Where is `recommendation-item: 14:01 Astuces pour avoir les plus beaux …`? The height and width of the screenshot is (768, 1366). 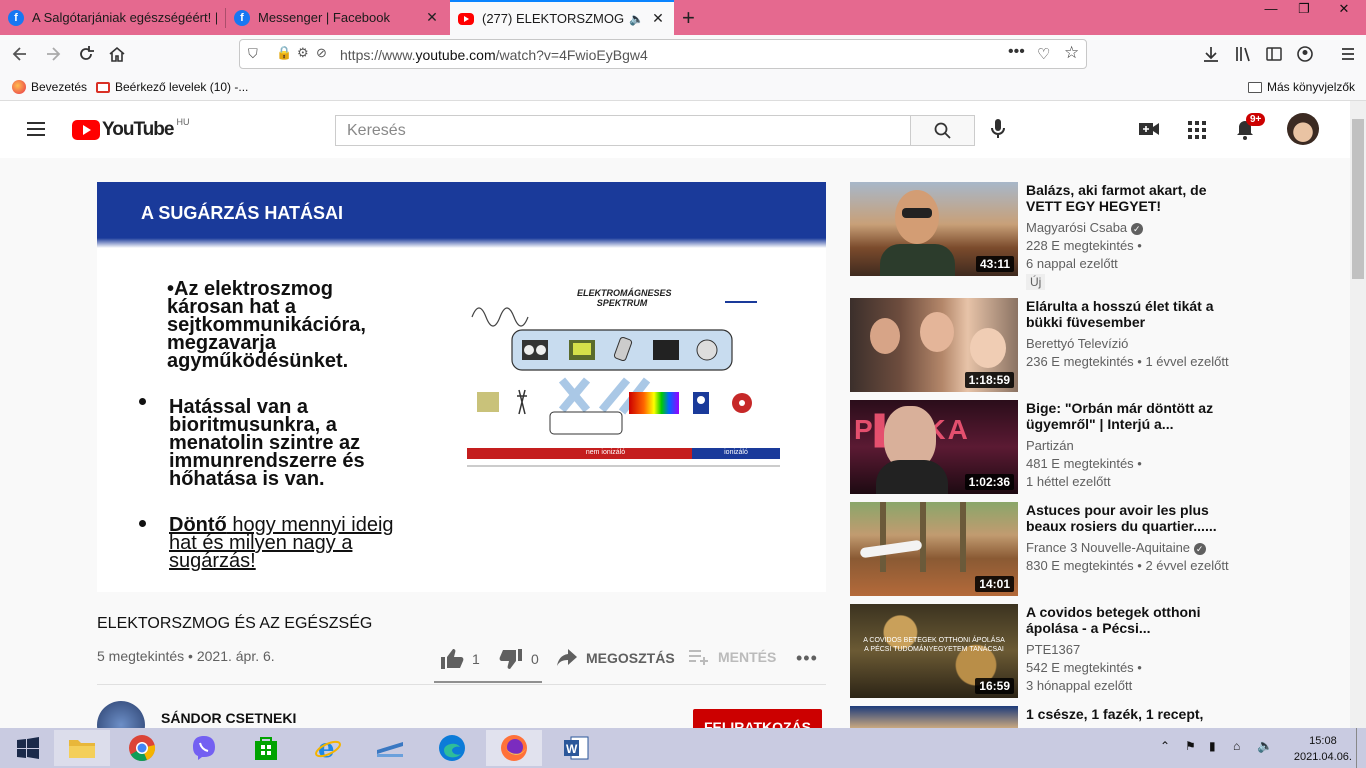 recommendation-item: 14:01 Astuces pour avoir les plus beaux … is located at coordinates (1040, 549).